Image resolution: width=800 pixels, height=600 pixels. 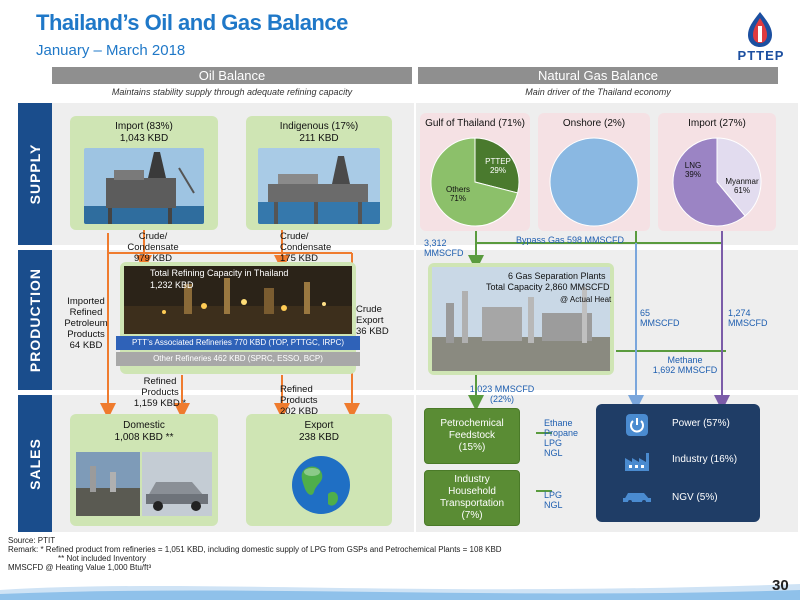 I want to click on ngv-share: NGV (5%), so click(x=695, y=497).